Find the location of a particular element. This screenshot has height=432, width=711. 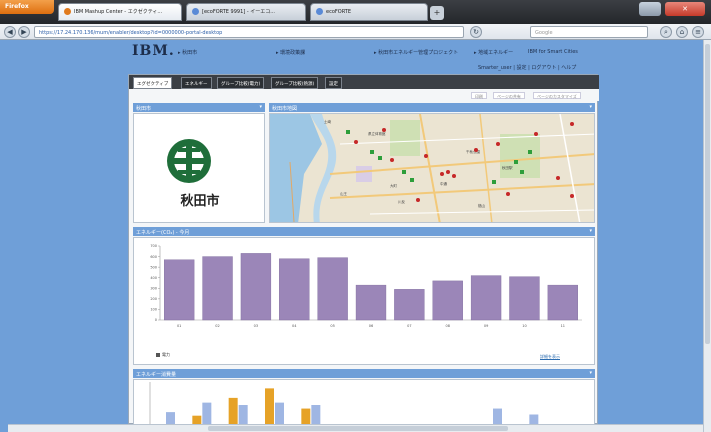

vertical-scrollbar is located at coordinates (707, 236).